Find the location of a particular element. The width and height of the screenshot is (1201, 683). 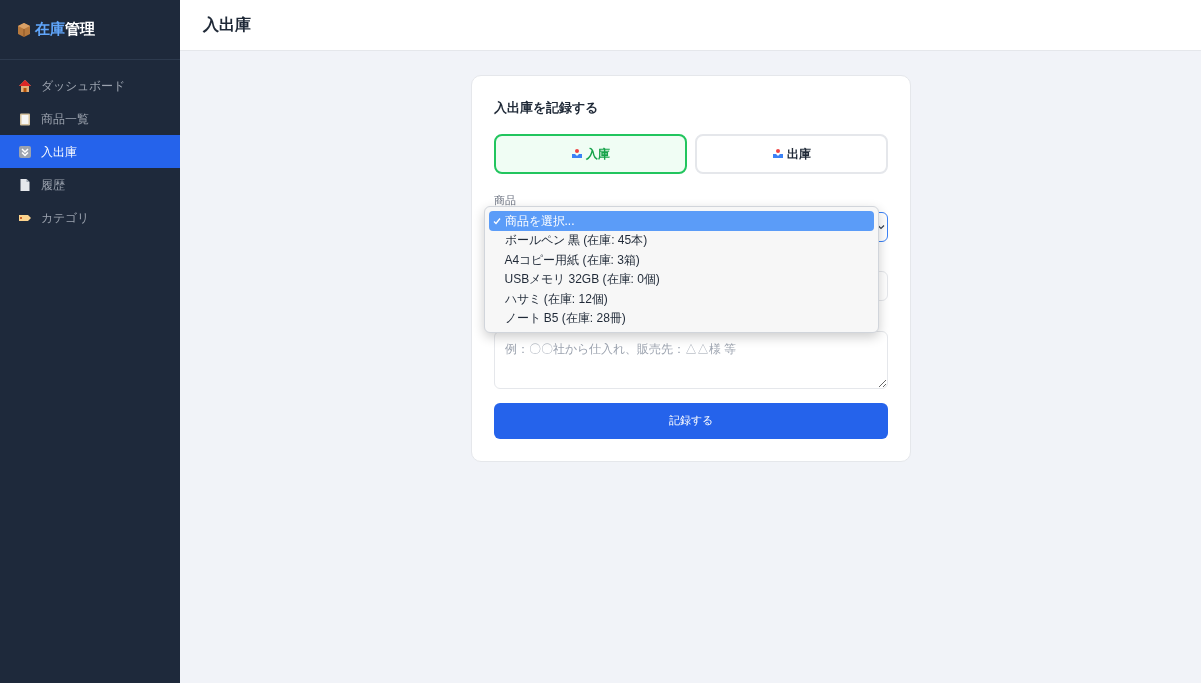

clipboard-icon is located at coordinates (25, 118).